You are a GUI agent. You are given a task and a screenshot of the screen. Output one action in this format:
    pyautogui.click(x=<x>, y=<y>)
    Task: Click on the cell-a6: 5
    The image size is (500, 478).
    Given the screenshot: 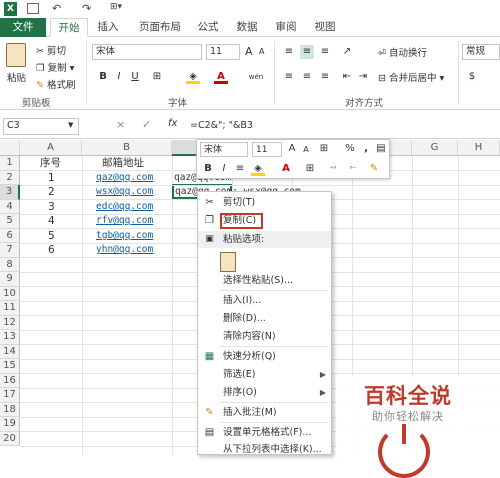 What is the action you would take?
    pyautogui.click(x=51, y=236)
    